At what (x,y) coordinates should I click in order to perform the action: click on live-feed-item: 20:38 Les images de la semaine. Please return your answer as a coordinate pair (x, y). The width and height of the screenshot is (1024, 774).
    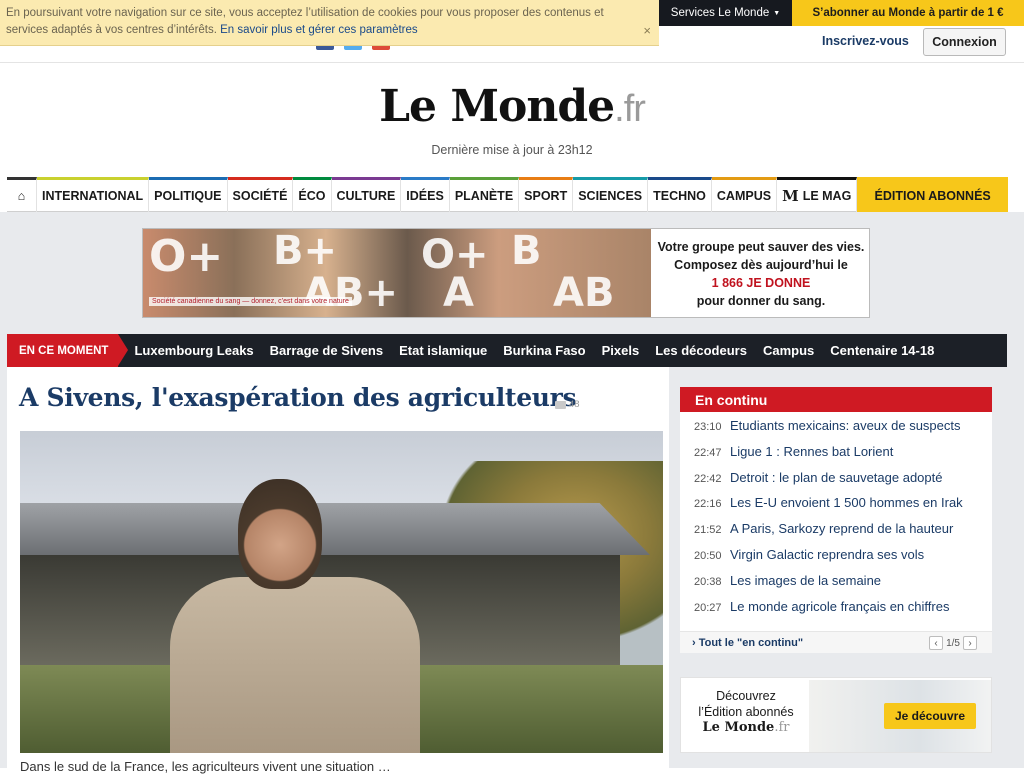
    Looking at the image, I should click on (836, 586).